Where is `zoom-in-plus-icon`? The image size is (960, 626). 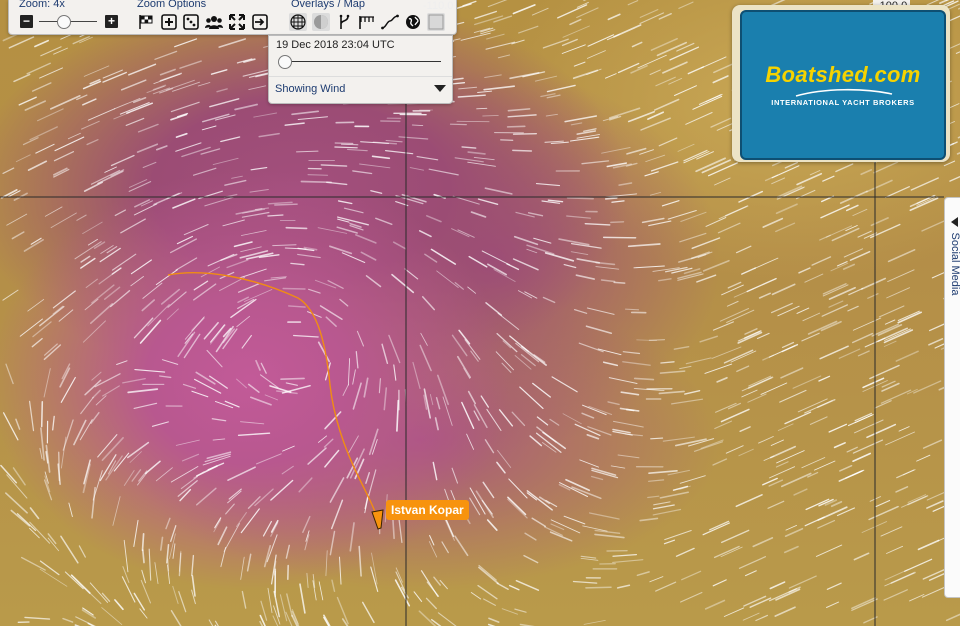
zoom-in-plus-icon is located at coordinates (169, 22).